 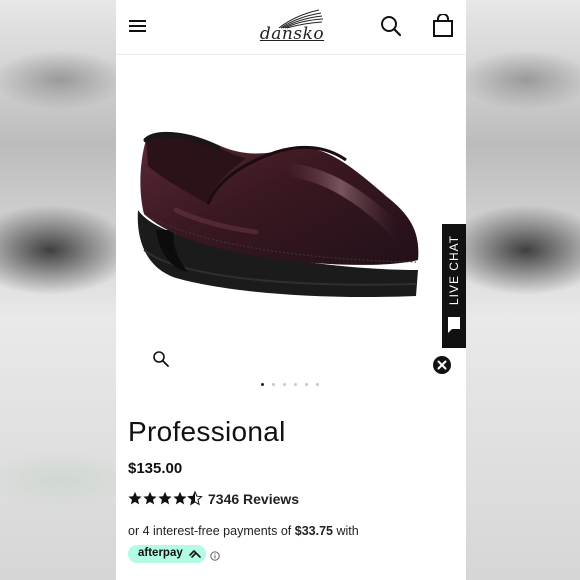 What do you see at coordinates (138, 26) in the screenshot?
I see `hamburger-menu-icon` at bounding box center [138, 26].